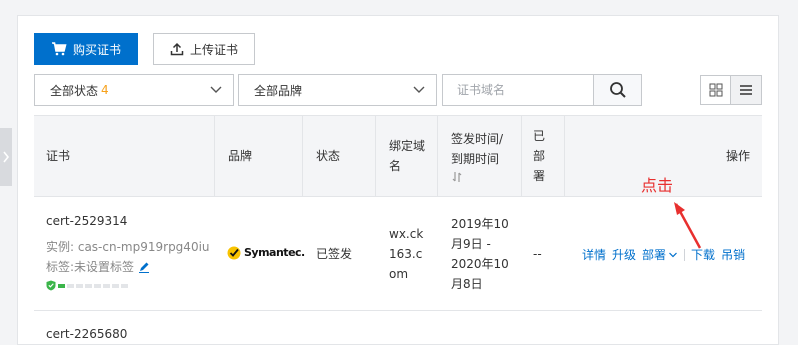  I want to click on header-actions: 操作, so click(737, 156).